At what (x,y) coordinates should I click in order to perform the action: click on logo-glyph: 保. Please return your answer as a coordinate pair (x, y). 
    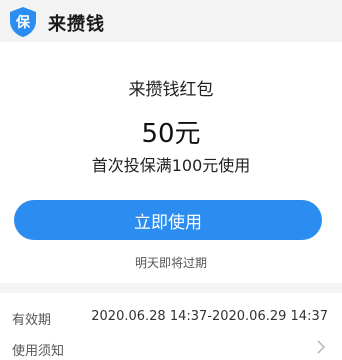
    Looking at the image, I should click on (23, 22).